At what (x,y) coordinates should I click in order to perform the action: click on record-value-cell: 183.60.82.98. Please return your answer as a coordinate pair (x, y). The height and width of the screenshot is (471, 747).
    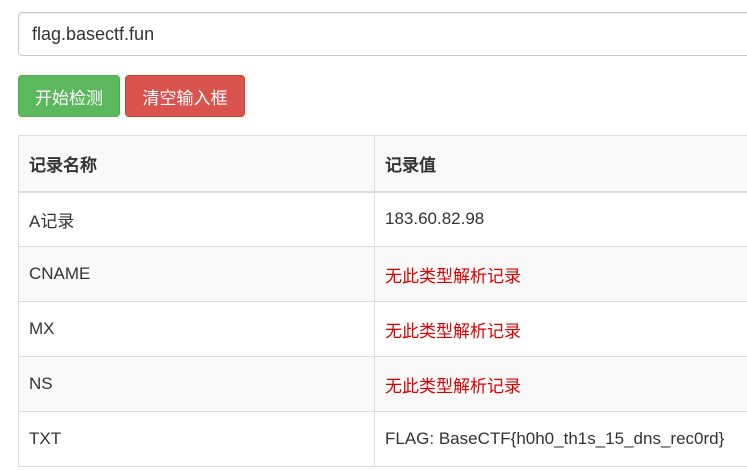
    Looking at the image, I should click on (560, 219).